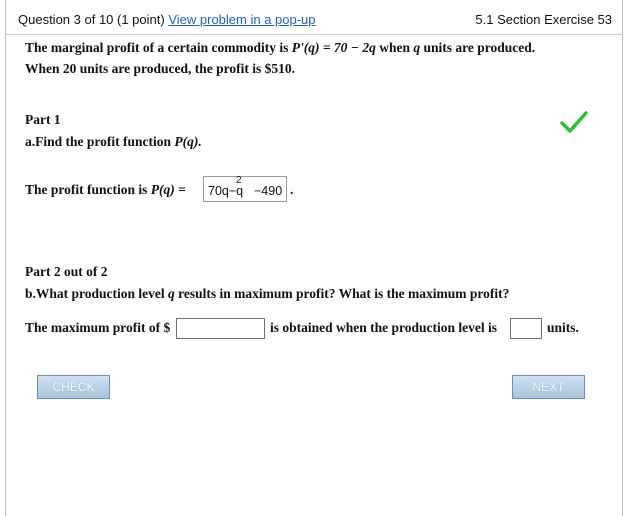  I want to click on check-button: CHECK, so click(73, 387).